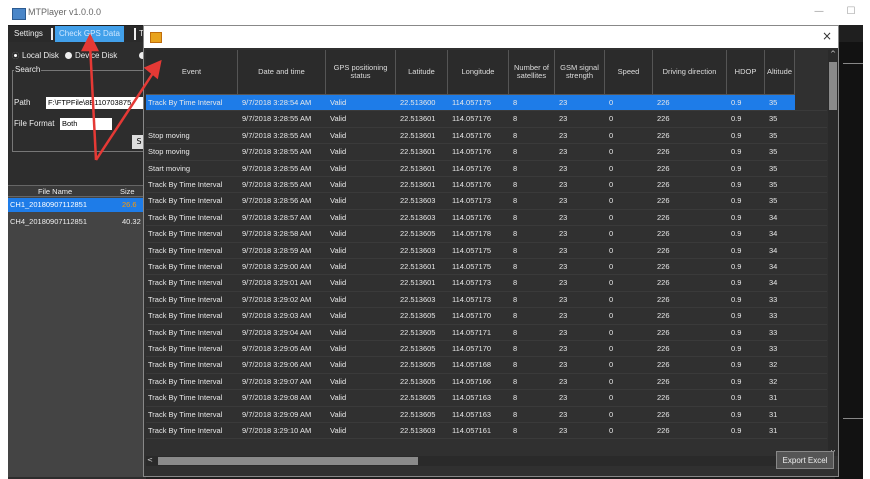 The height and width of the screenshot is (479, 870). I want to click on column-header: Date and time, so click(282, 72).